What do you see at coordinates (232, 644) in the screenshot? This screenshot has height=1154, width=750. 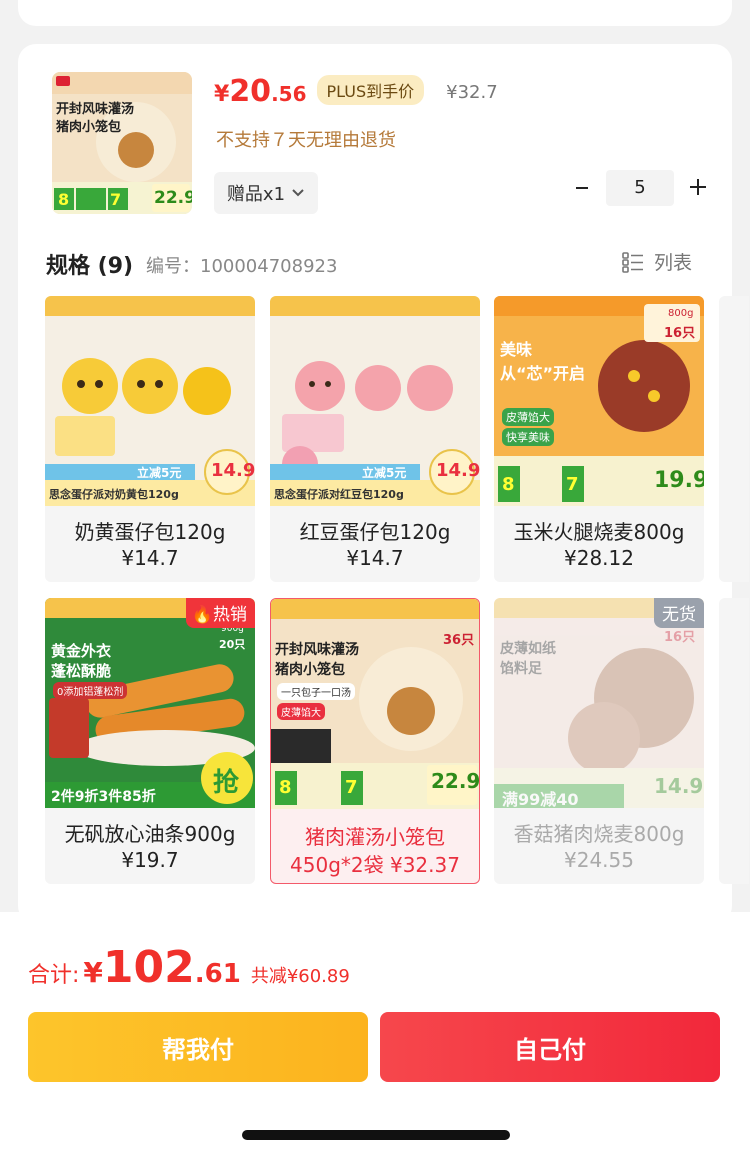 I see `item-count: 20只` at bounding box center [232, 644].